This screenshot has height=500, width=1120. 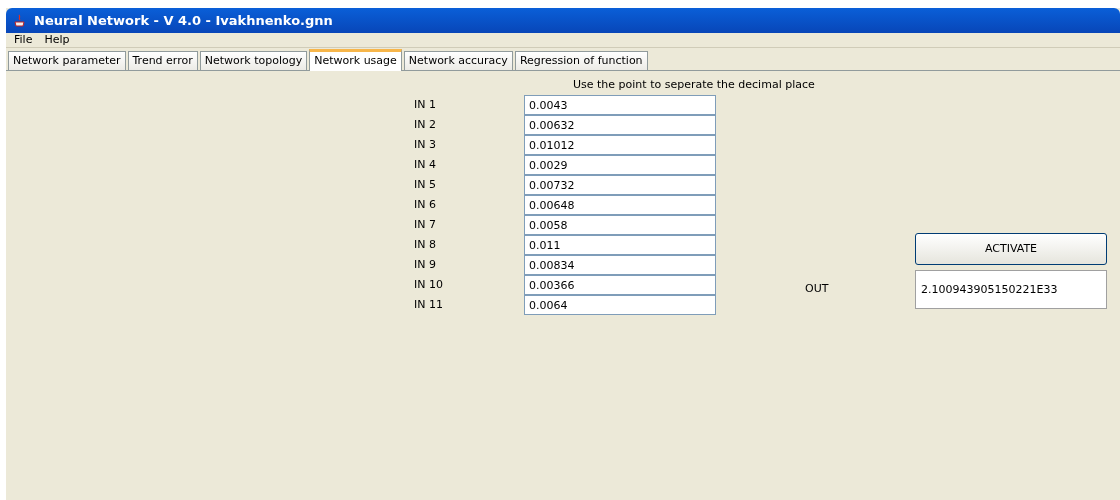 I want to click on menu-item: Help, so click(x=57, y=40).